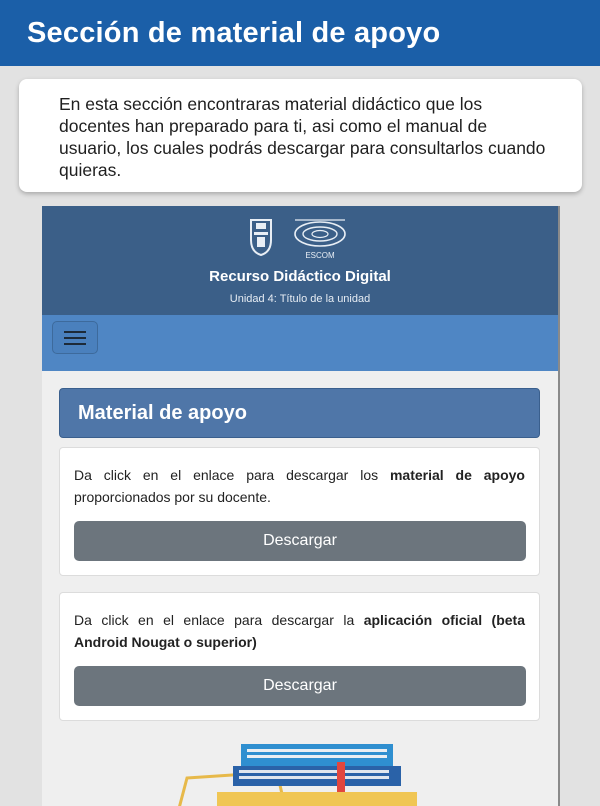 Image resolution: width=600 pixels, height=806 pixels. What do you see at coordinates (300, 299) in the screenshot?
I see `app-subtitle: Unidad 4: Título de la unidad` at bounding box center [300, 299].